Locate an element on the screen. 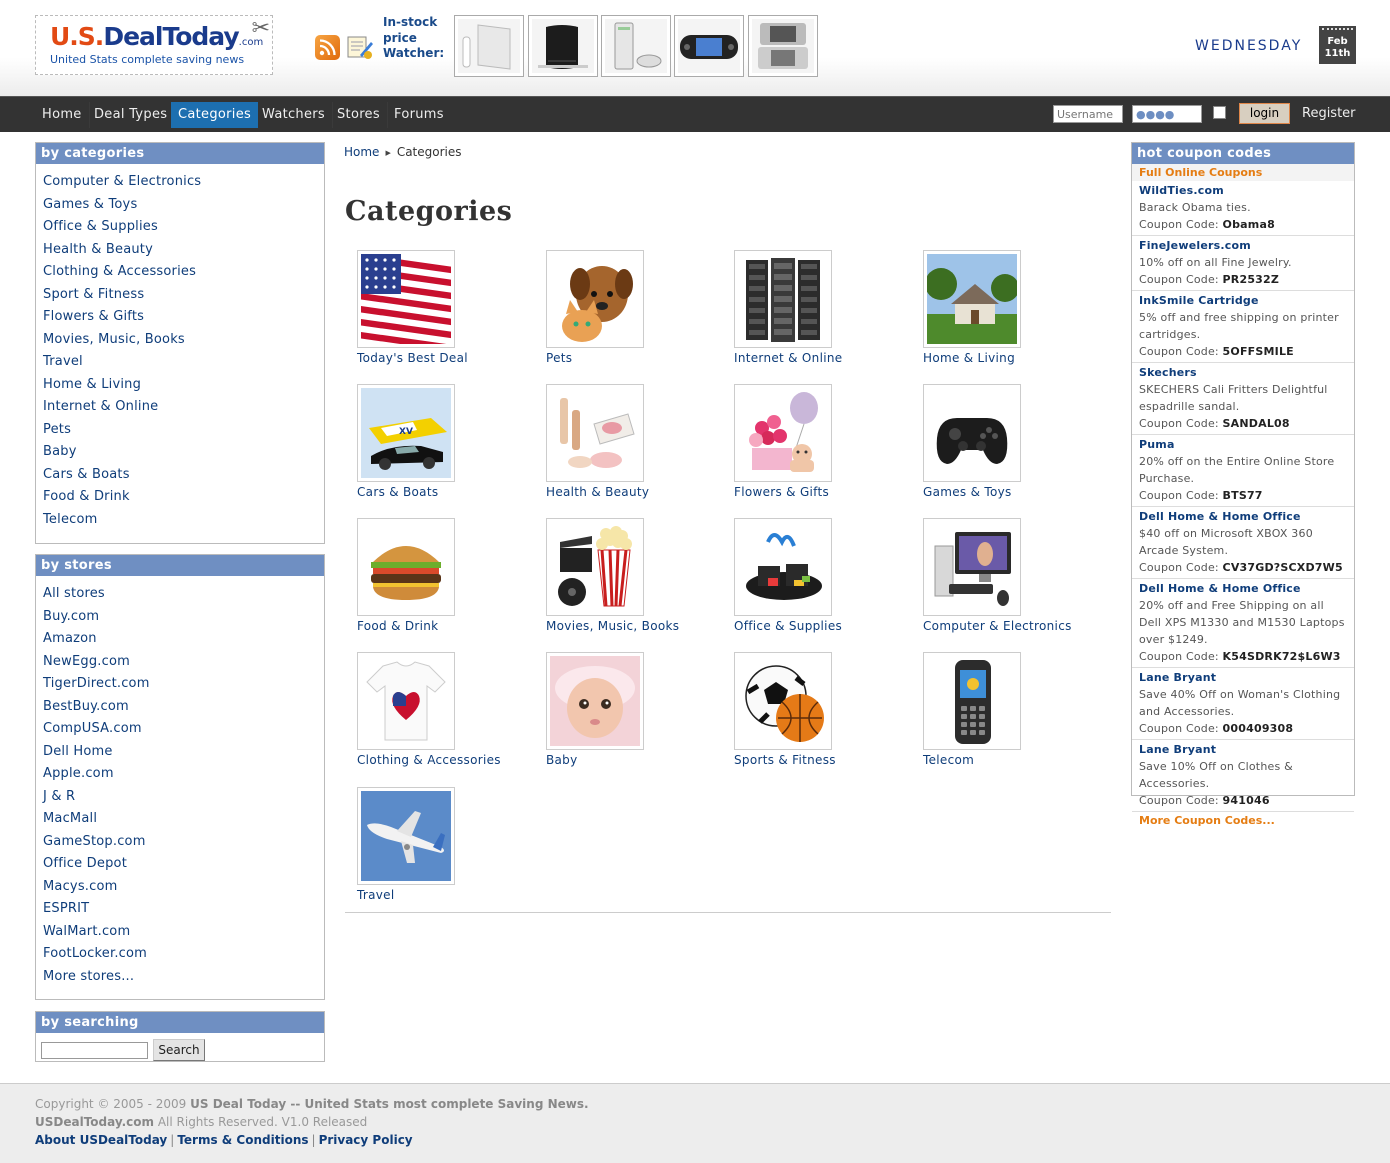 This screenshot has width=1390, height=1163. category-label: Office & Supplies is located at coordinates (824, 626).